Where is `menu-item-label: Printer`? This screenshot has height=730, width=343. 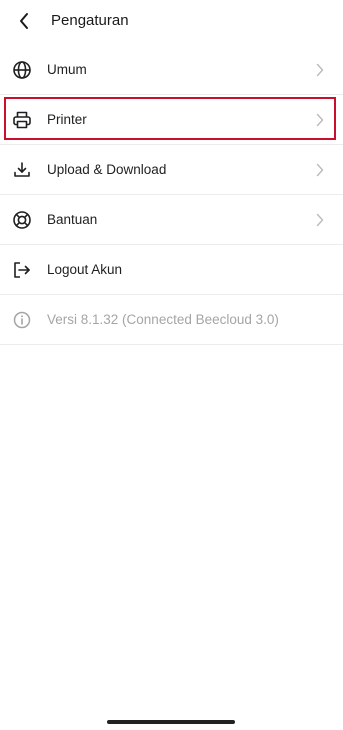
menu-item-label: Printer is located at coordinates (67, 119).